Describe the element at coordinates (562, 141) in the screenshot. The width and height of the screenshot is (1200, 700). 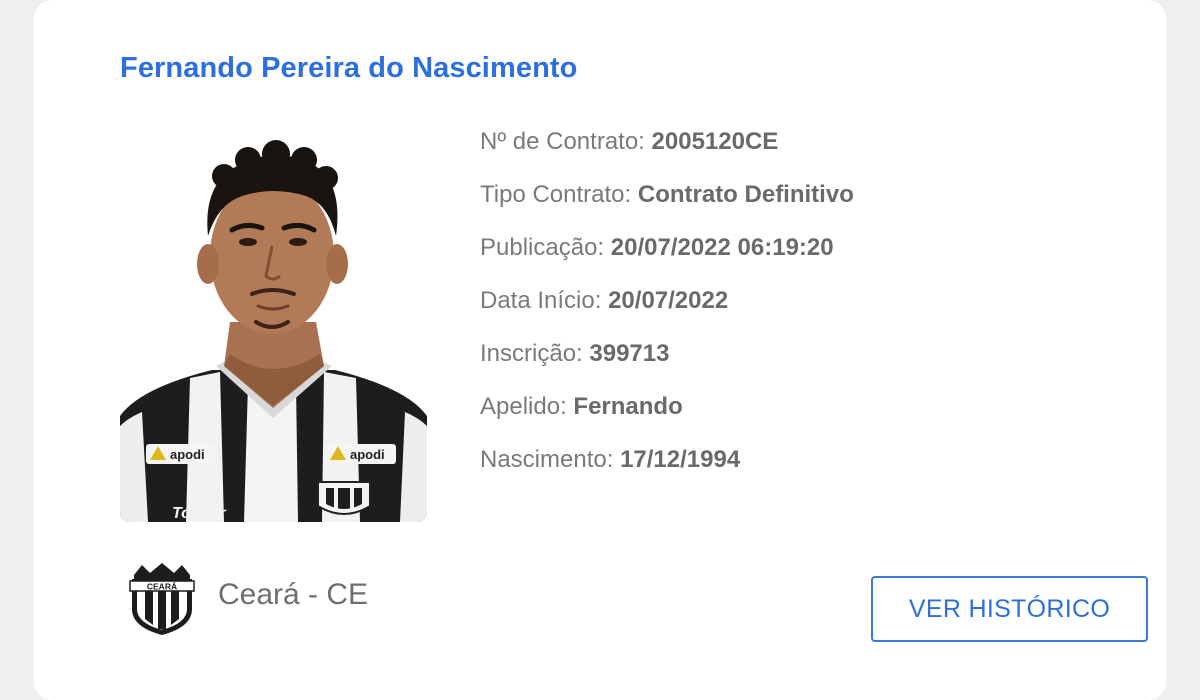
I see `contract-number-label: Nº de Contrato:` at that location.